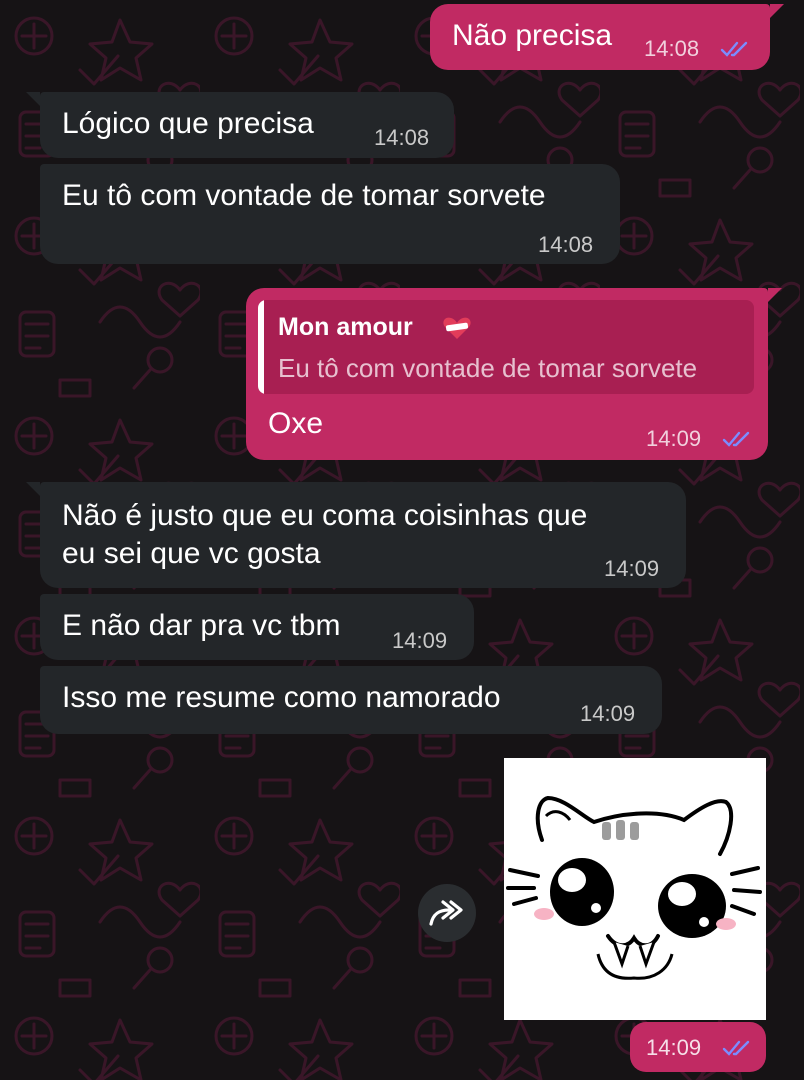 Image resolution: width=804 pixels, height=1080 pixels. I want to click on message-bubble-incoming: E não dar pra vc tbm 14:09, so click(257, 627).